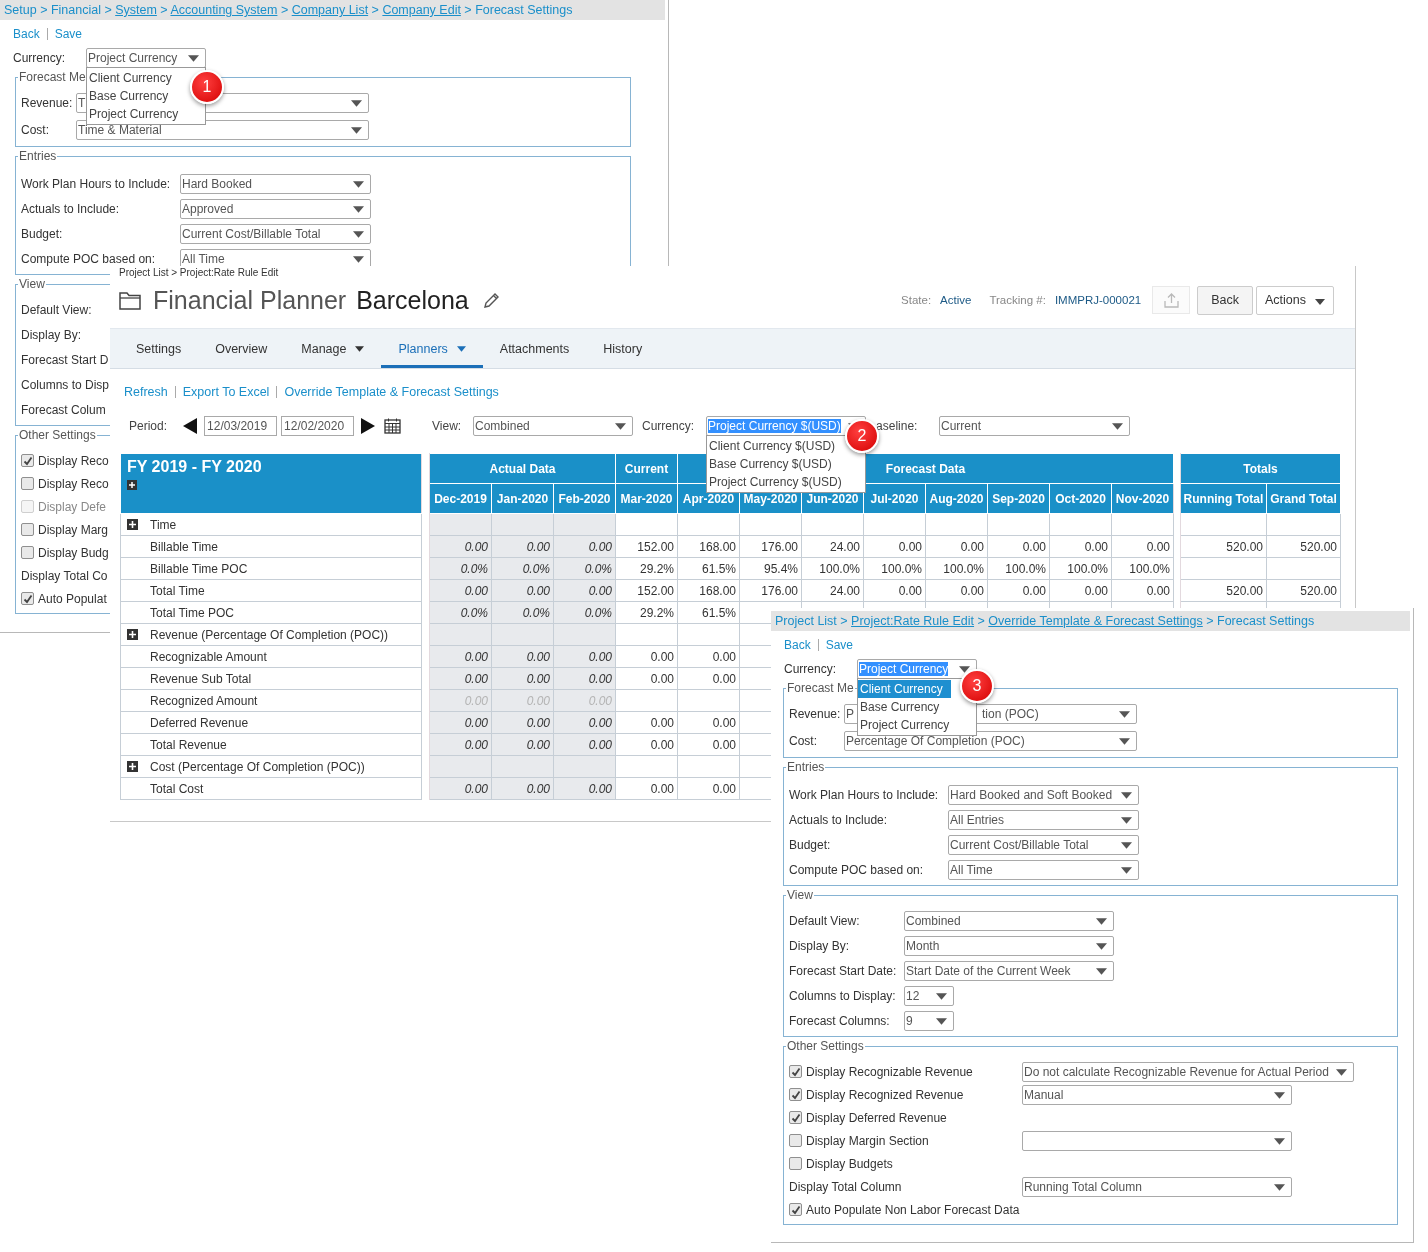  What do you see at coordinates (646, 590) in the screenshot?
I see `table-cell: 152.00` at bounding box center [646, 590].